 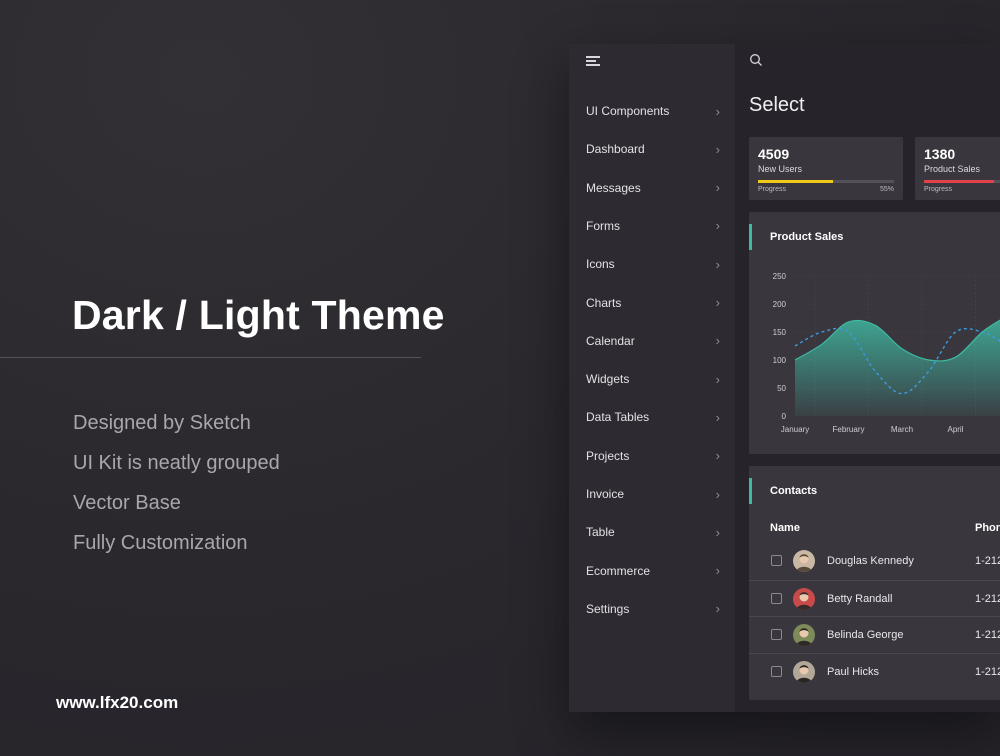 I want to click on series-area, so click(x=897, y=368).